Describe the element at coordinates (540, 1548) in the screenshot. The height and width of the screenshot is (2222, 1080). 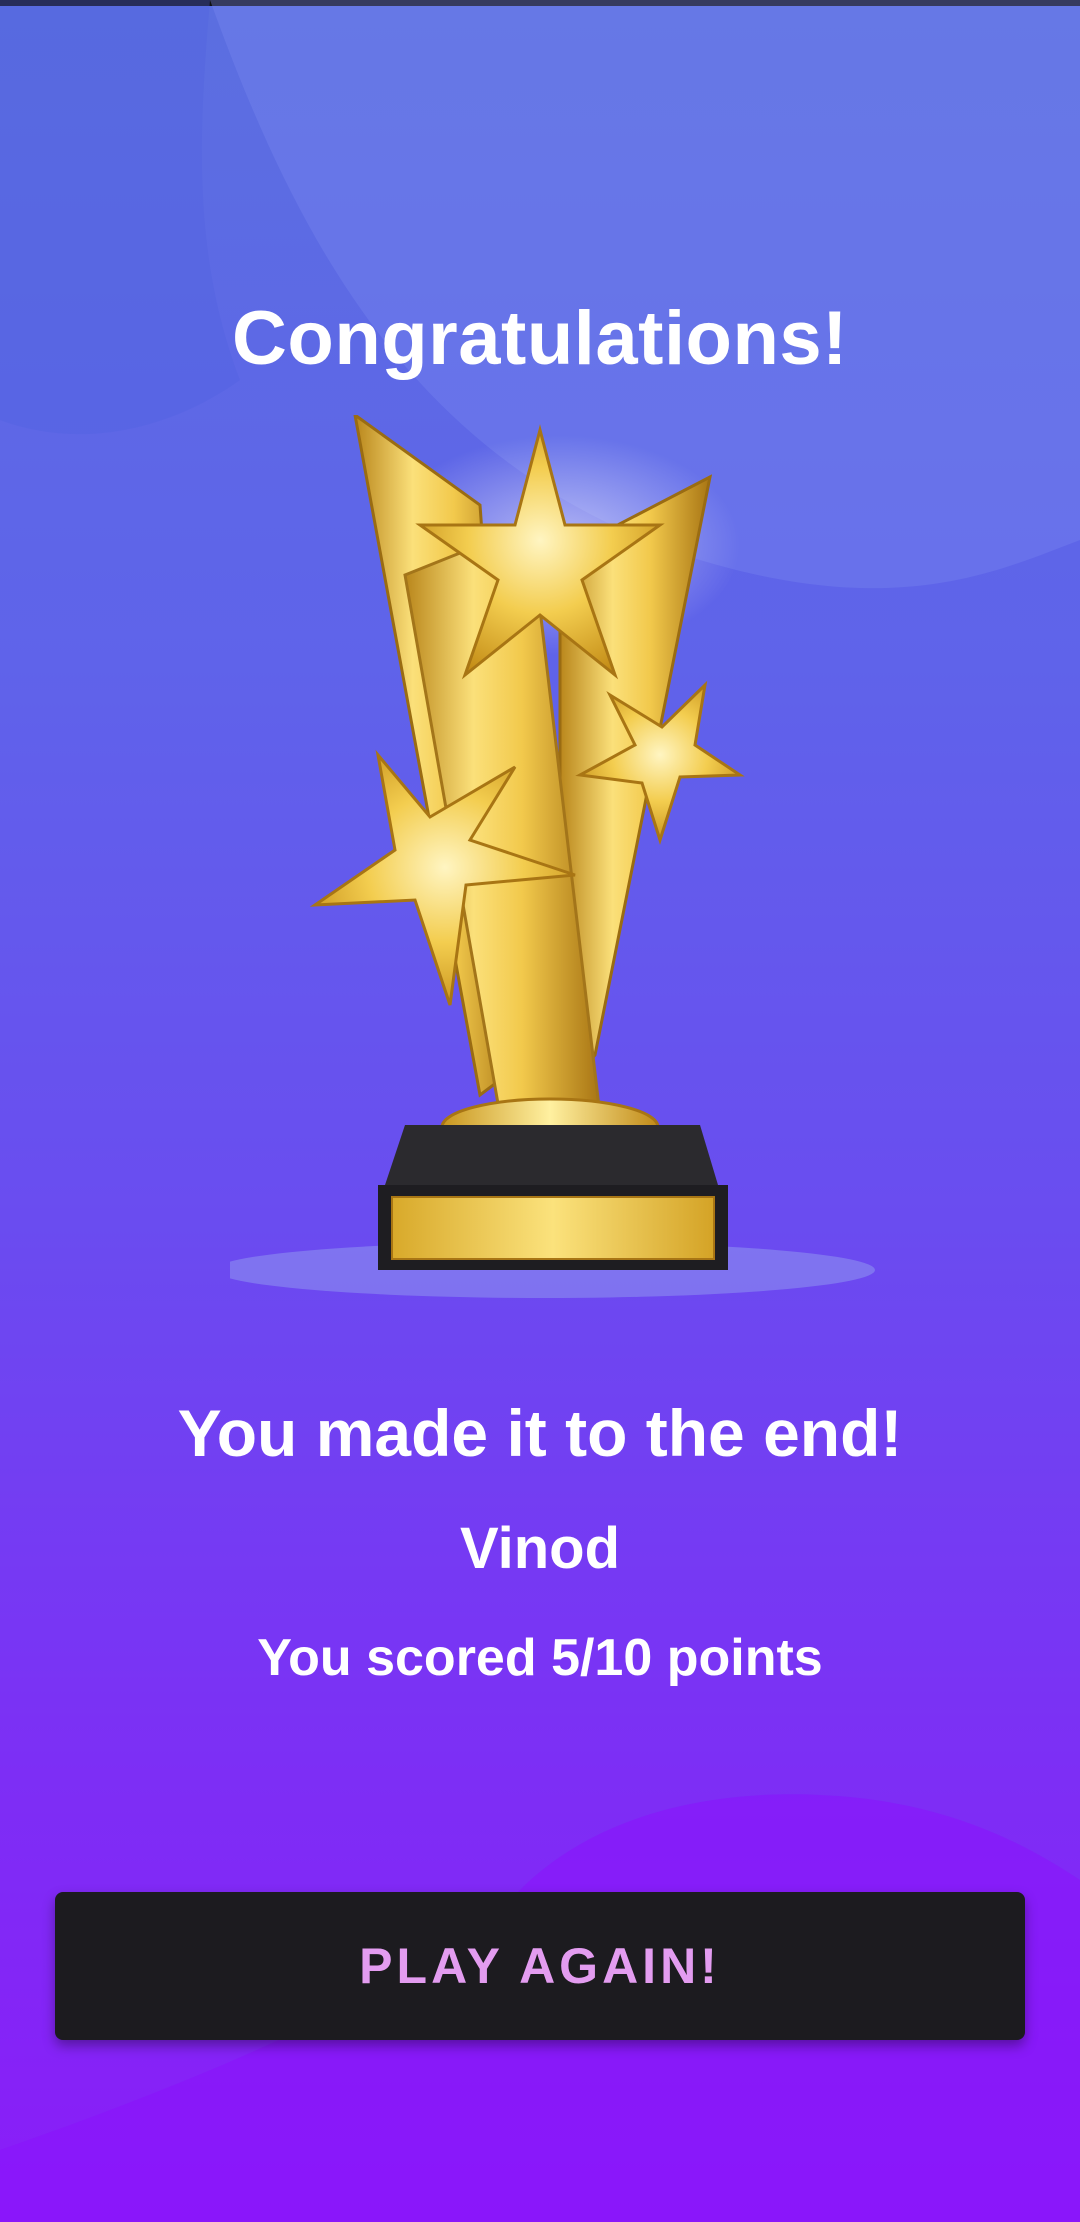
I see `player-name: Vinod` at that location.